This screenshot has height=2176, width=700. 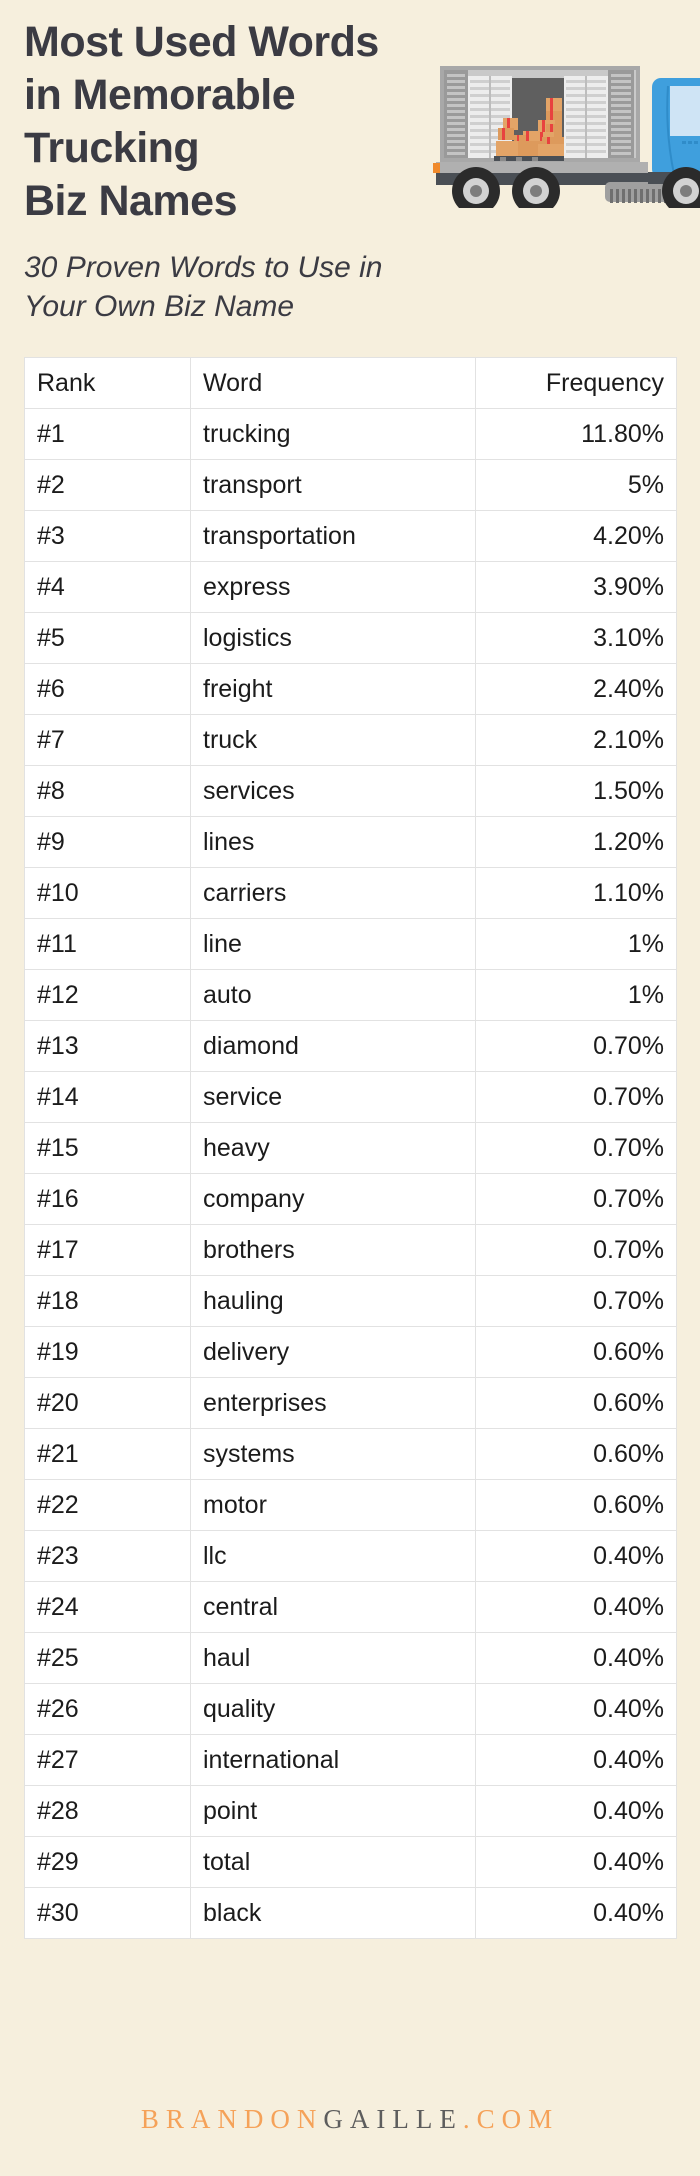 I want to click on table-row: #9 lines 1.20%, so click(x=350, y=842).